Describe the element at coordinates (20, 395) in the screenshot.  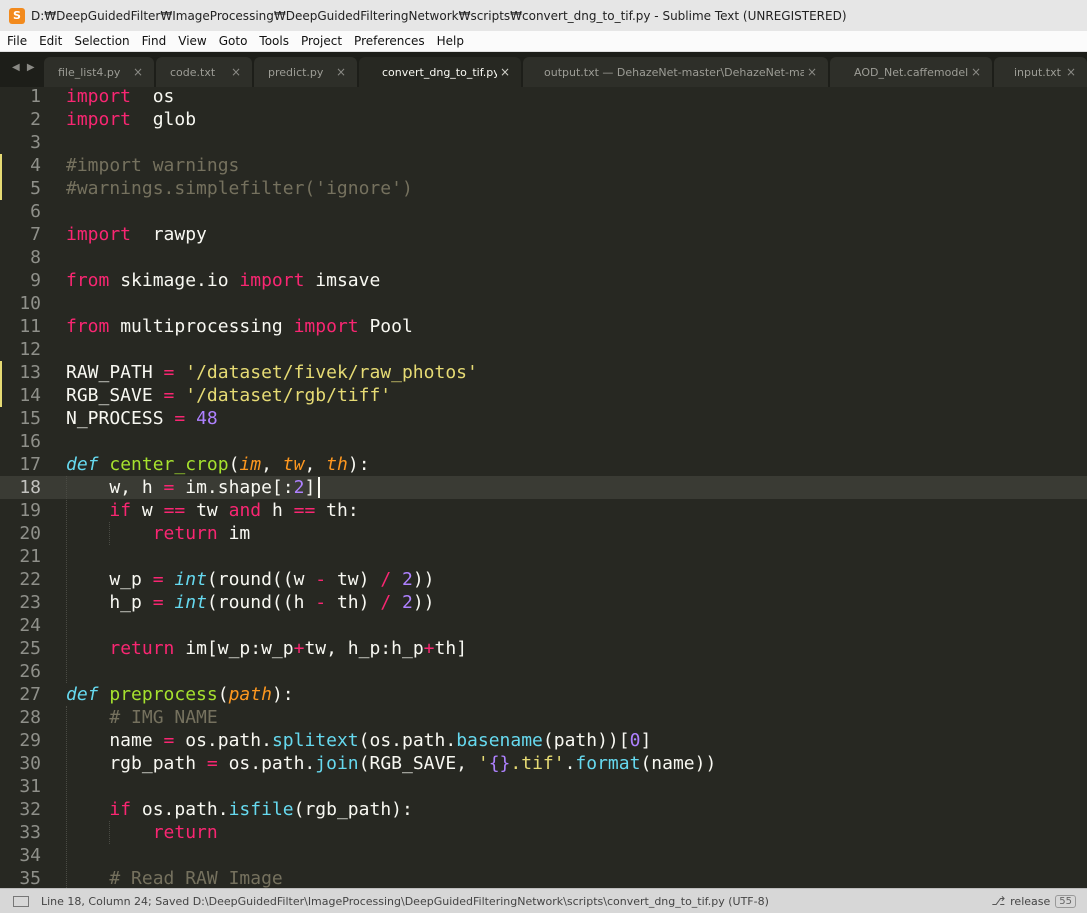
I see `line-number: 14` at that location.